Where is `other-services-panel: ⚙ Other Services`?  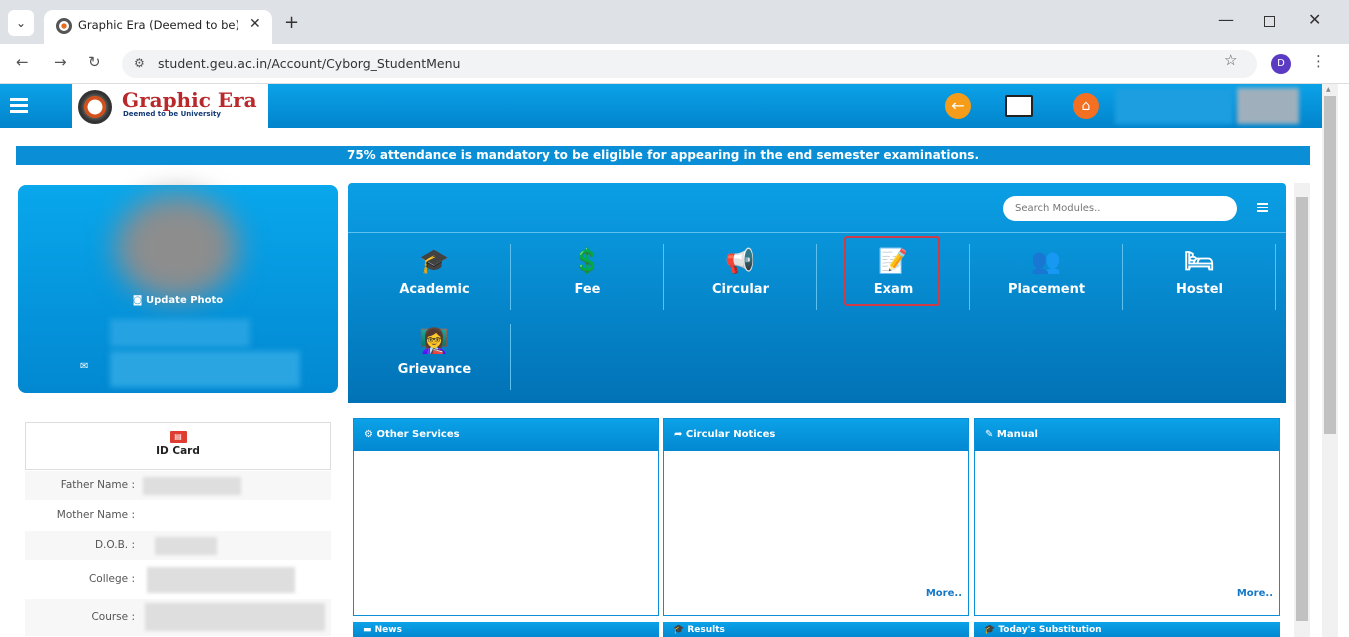 other-services-panel: ⚙ Other Services is located at coordinates (506, 517).